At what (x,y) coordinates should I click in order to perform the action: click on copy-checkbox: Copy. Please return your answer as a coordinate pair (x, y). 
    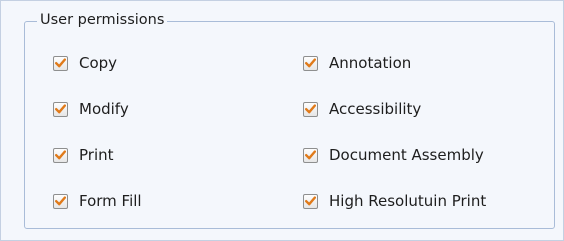
    Looking at the image, I should click on (85, 63).